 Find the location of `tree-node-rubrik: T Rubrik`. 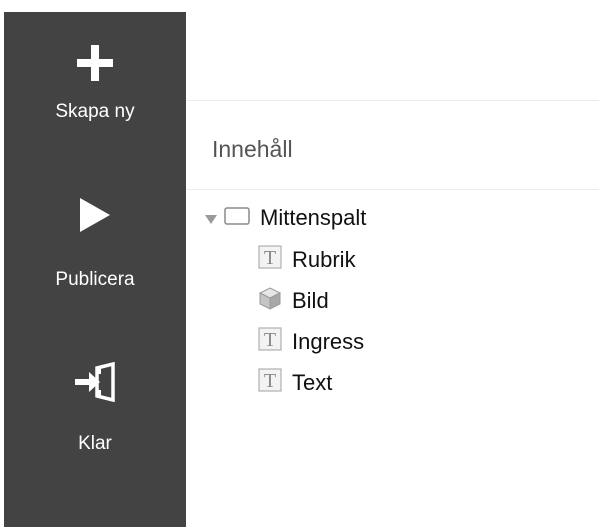

tree-node-rubrik: T Rubrik is located at coordinates (307, 260).